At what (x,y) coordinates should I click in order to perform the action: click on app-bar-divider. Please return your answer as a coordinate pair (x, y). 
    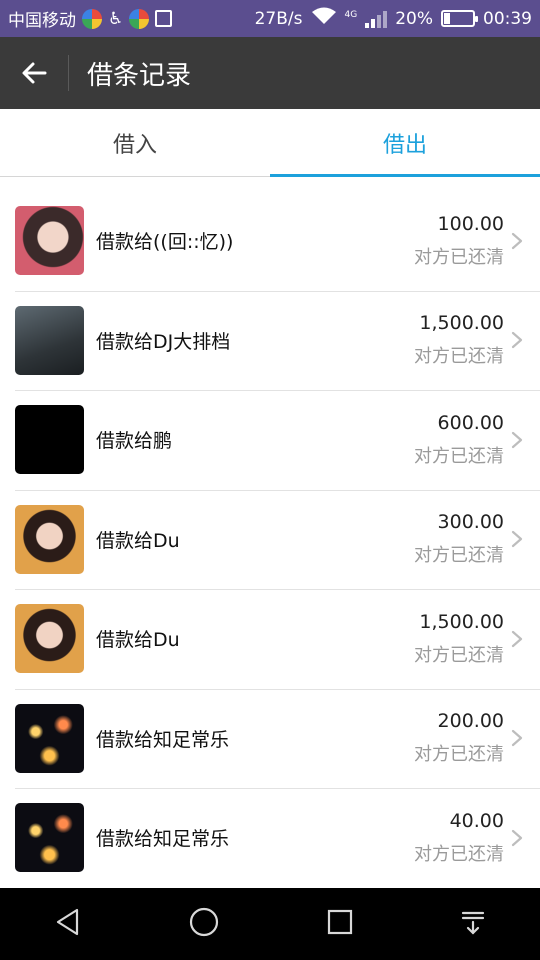
    Looking at the image, I should click on (68, 73).